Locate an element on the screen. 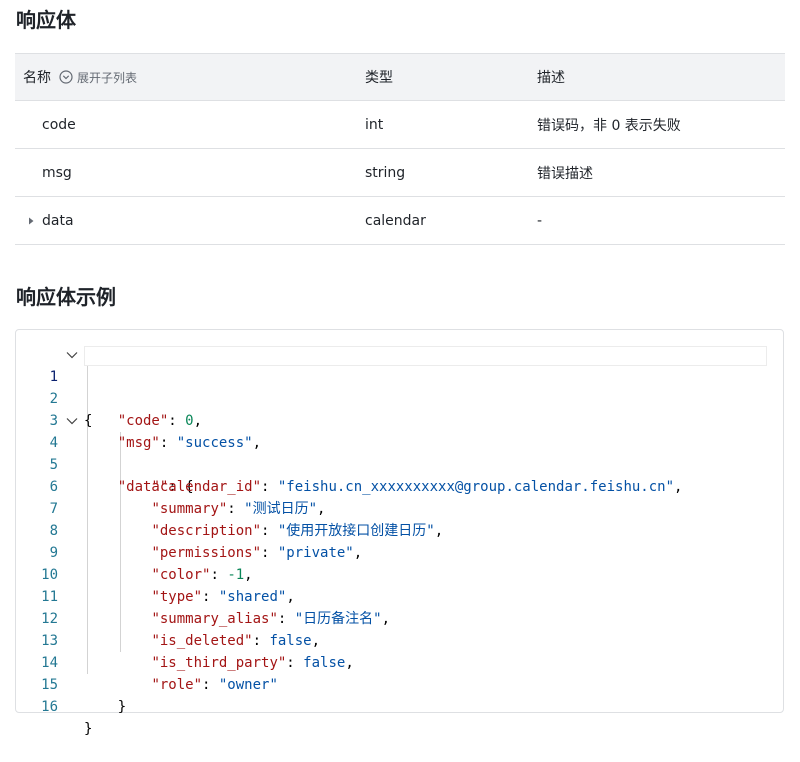 This screenshot has width=800, height=762. response-body-heading: 响应体 is located at coordinates (46, 20).